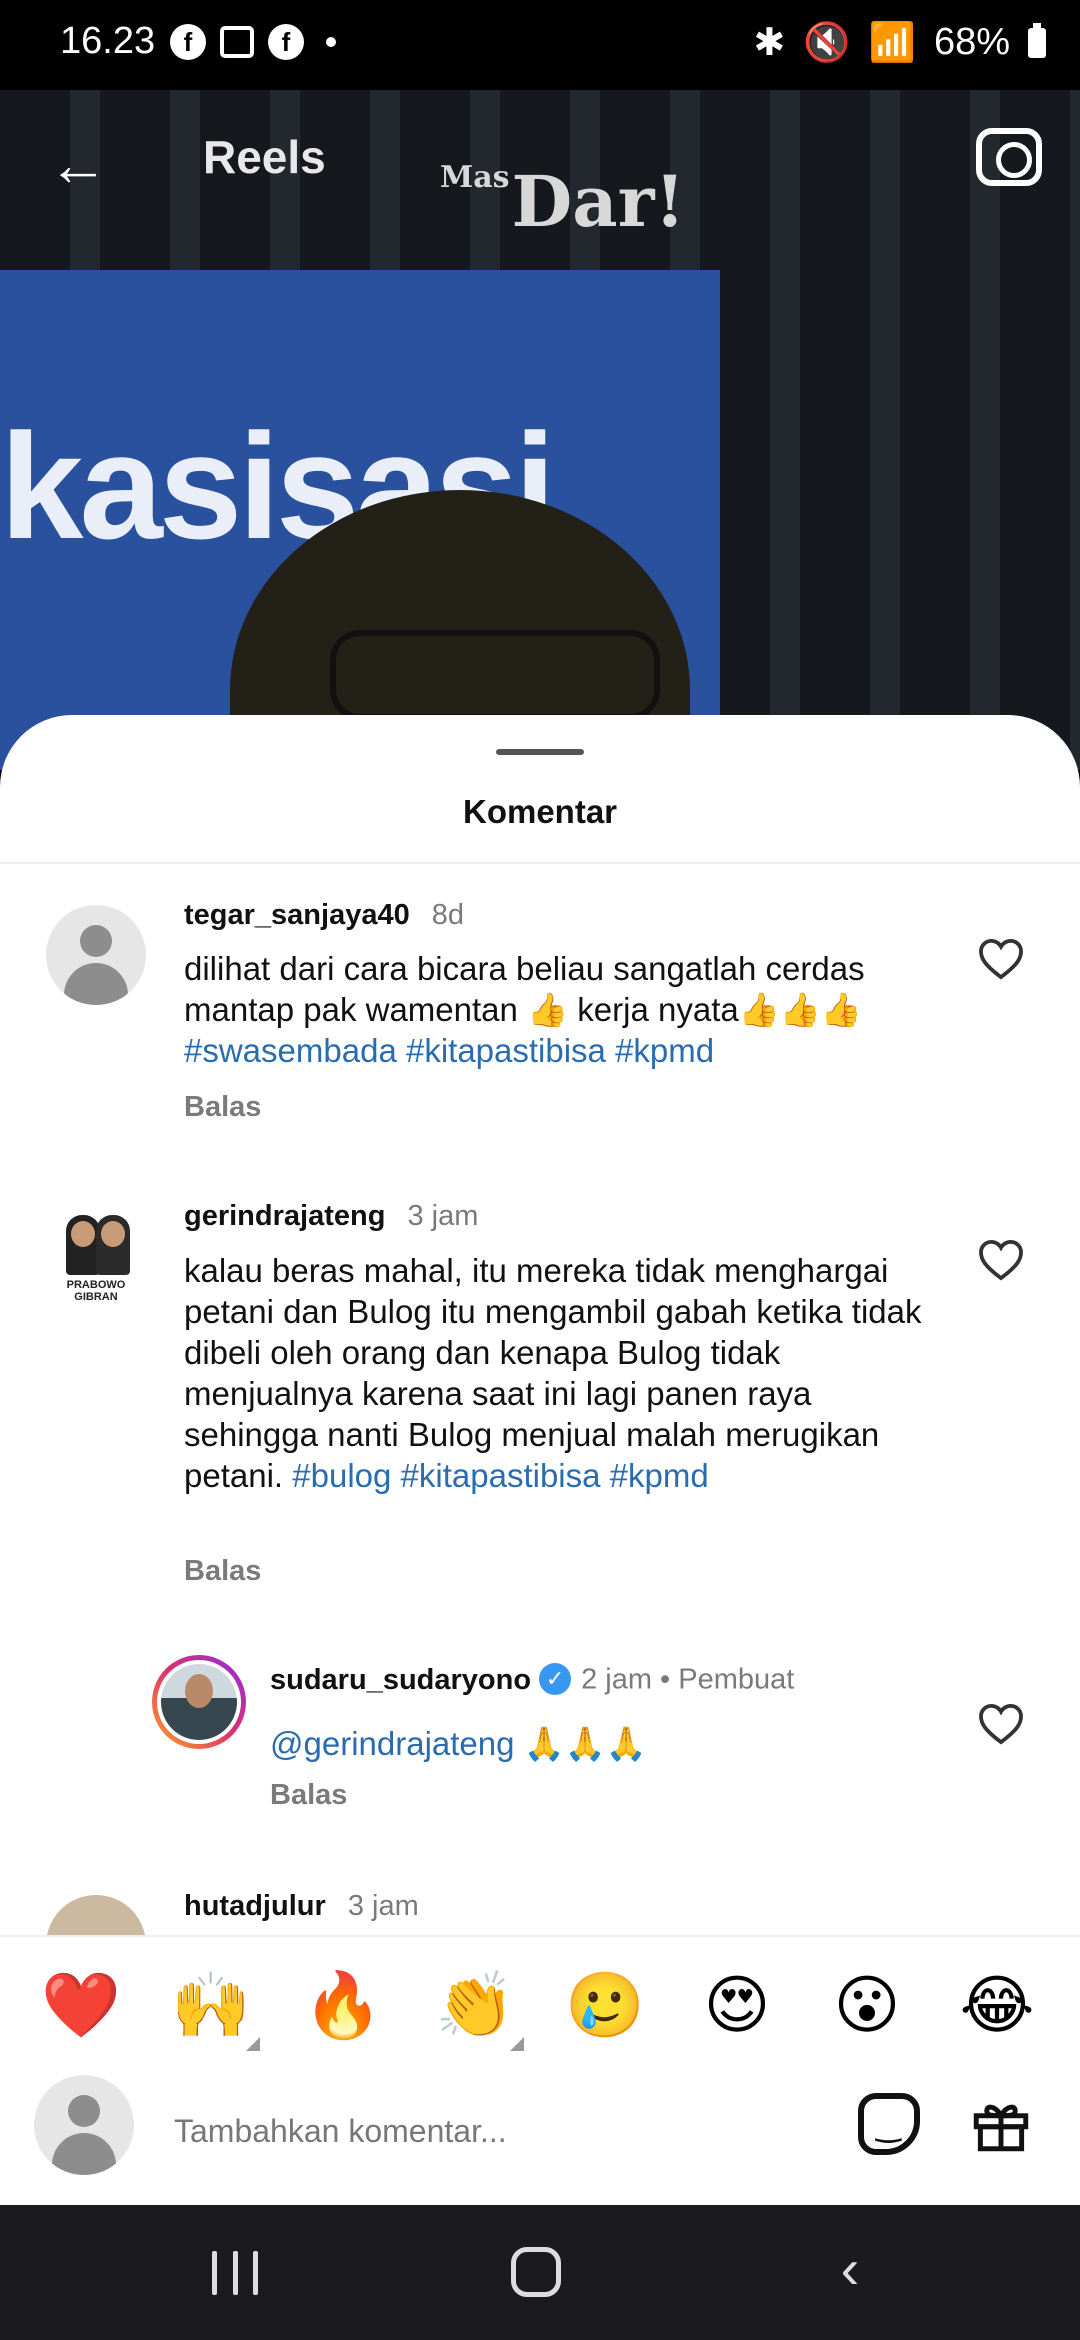 The image size is (1080, 2340). Describe the element at coordinates (96, 1291) in the screenshot. I see `avatar-label: PRABOWO GIBRAN` at that location.